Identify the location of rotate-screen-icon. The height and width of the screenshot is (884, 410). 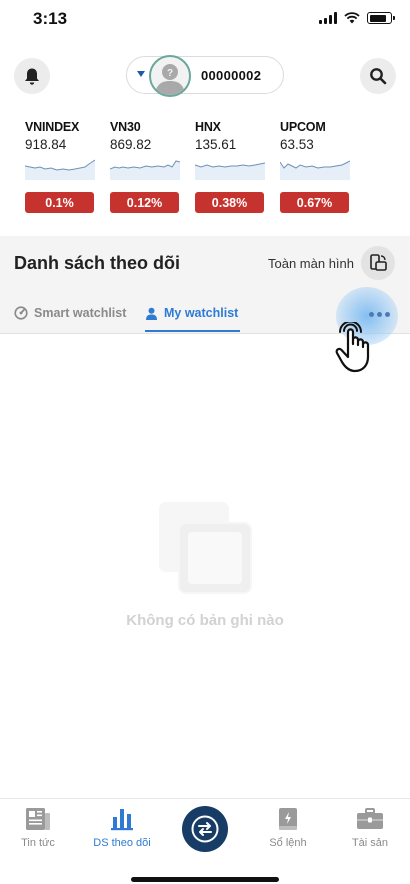
(378, 262).